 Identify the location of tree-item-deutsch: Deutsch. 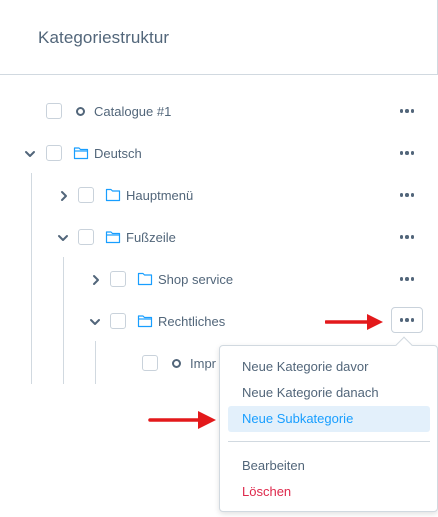
(219, 154).